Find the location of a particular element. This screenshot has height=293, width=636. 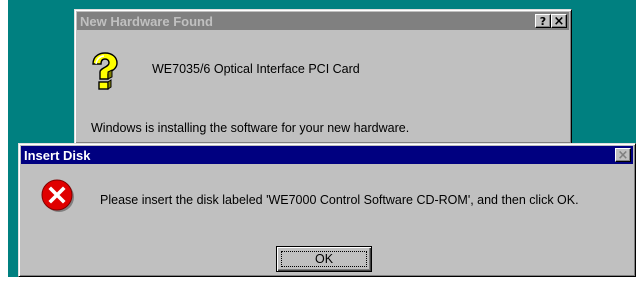

insert-disk-title: Insert Disk is located at coordinates (57, 155).